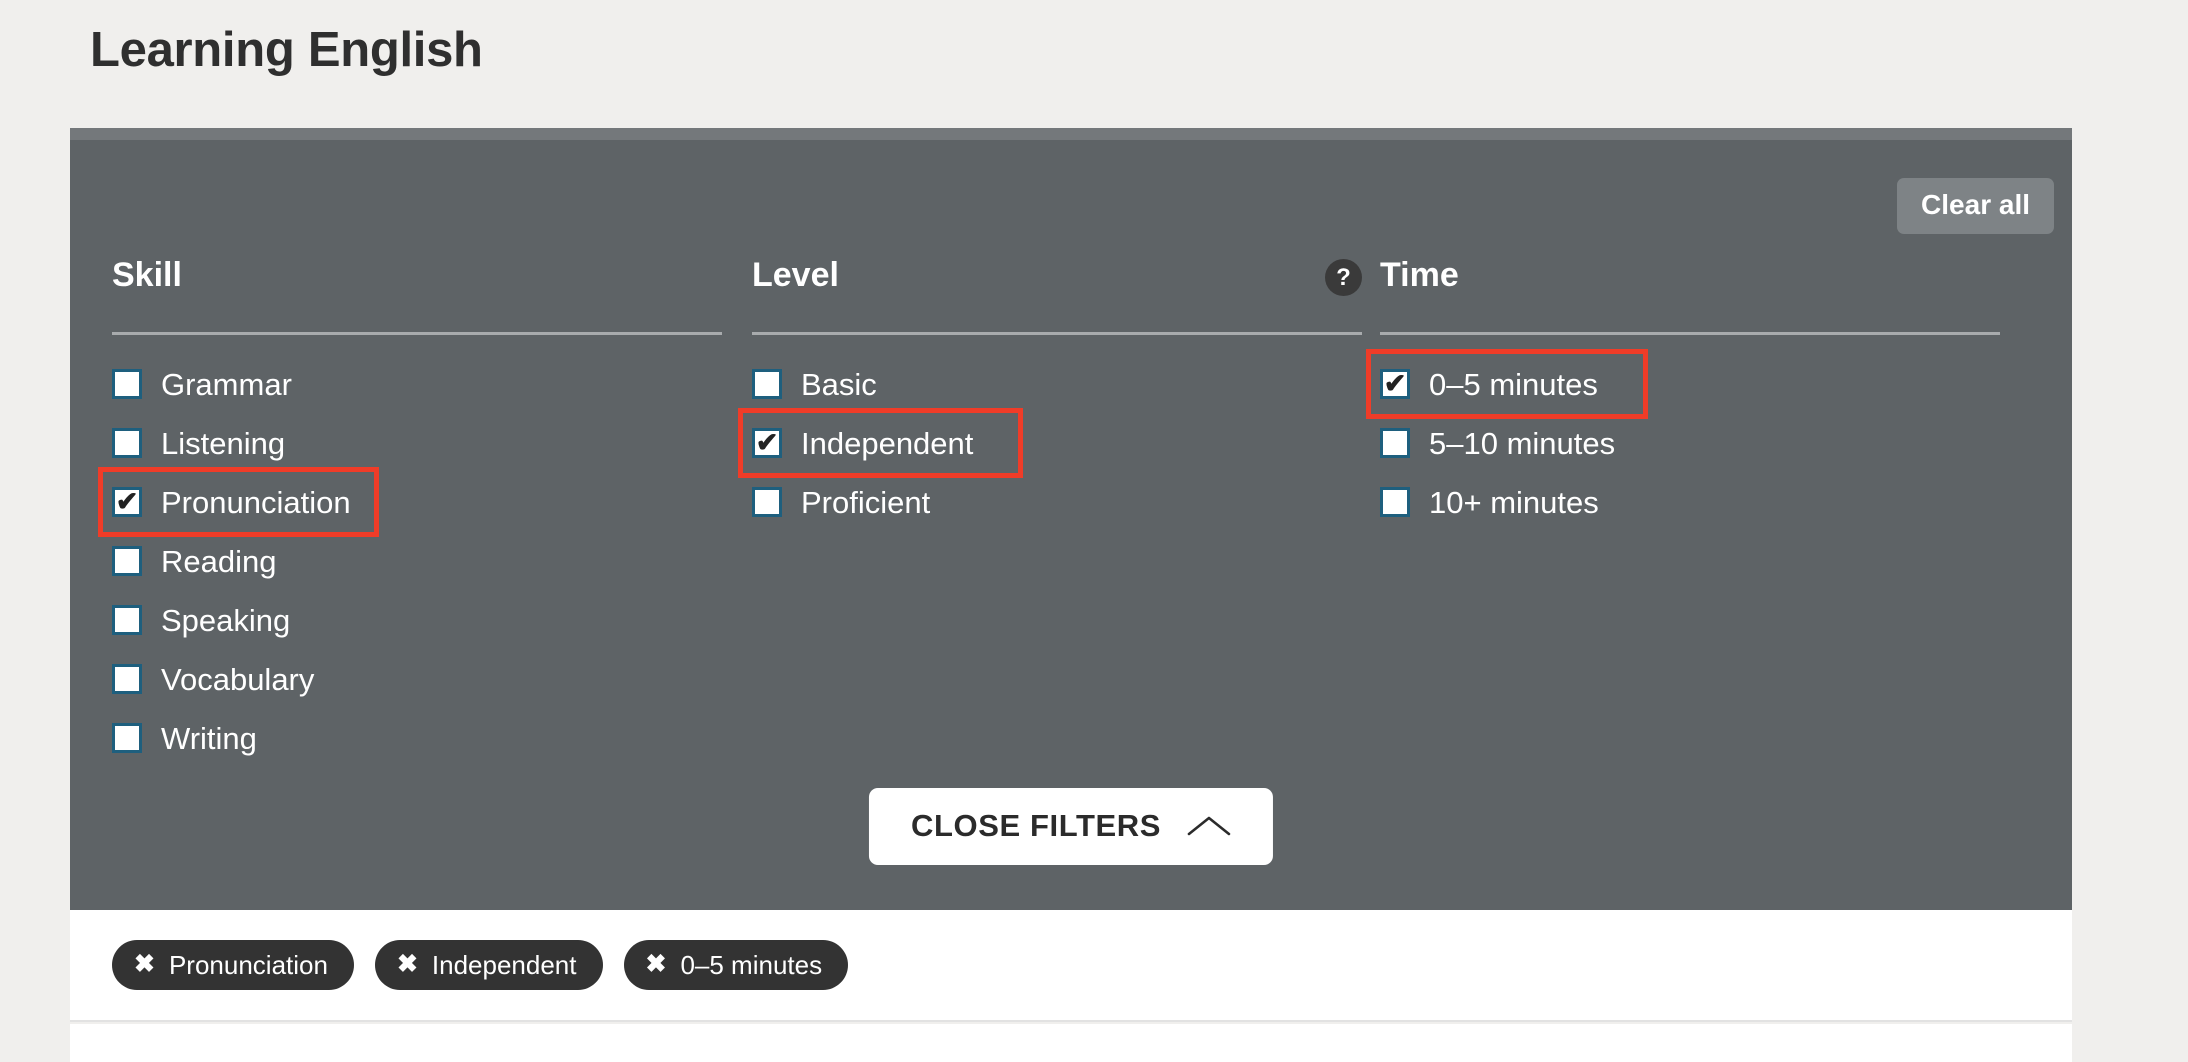 This screenshot has width=2188, height=1062. What do you see at coordinates (1343, 277) in the screenshot?
I see `help-icon: ?` at bounding box center [1343, 277].